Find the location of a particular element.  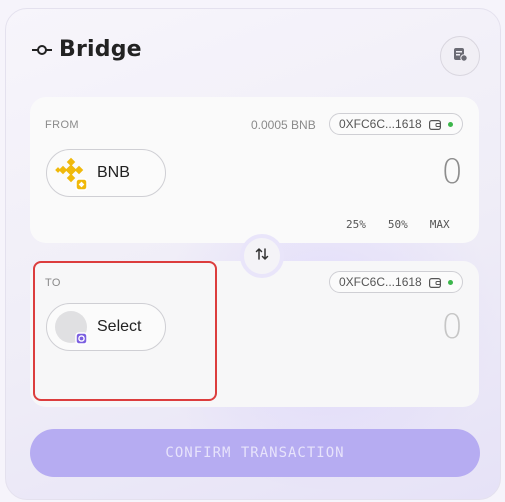

from-address: 0XFC6C...1618 is located at coordinates (380, 124).